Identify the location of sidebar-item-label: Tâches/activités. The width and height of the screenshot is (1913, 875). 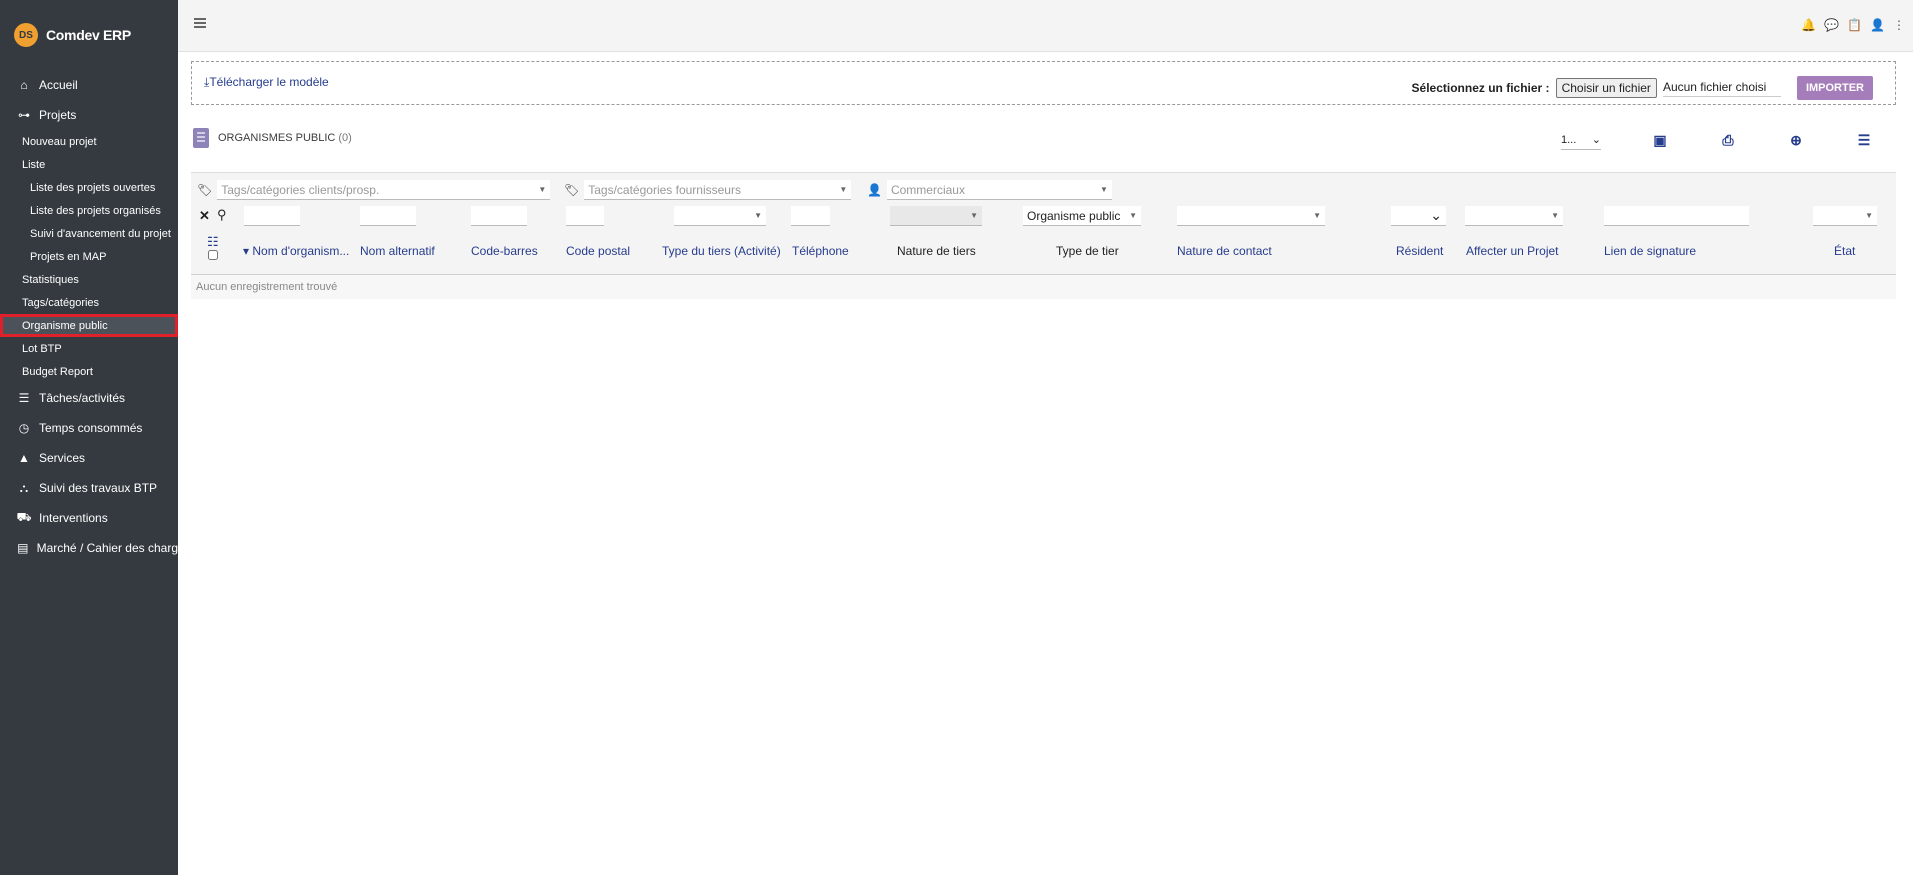
(82, 398).